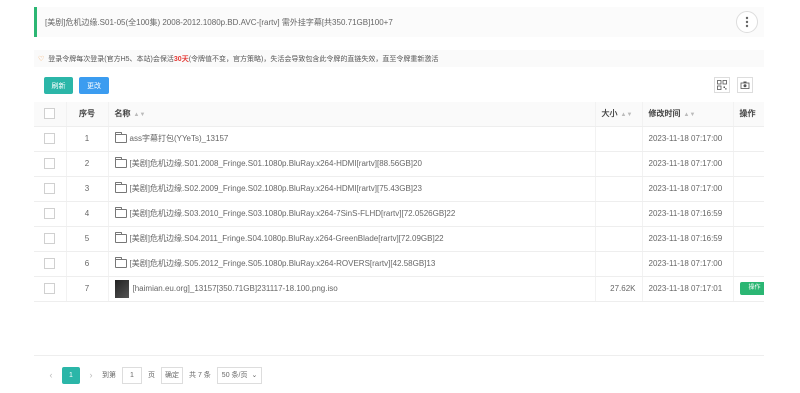 The height and width of the screenshot is (393, 800). I want to click on row-action-cell: 操作, so click(748, 289).